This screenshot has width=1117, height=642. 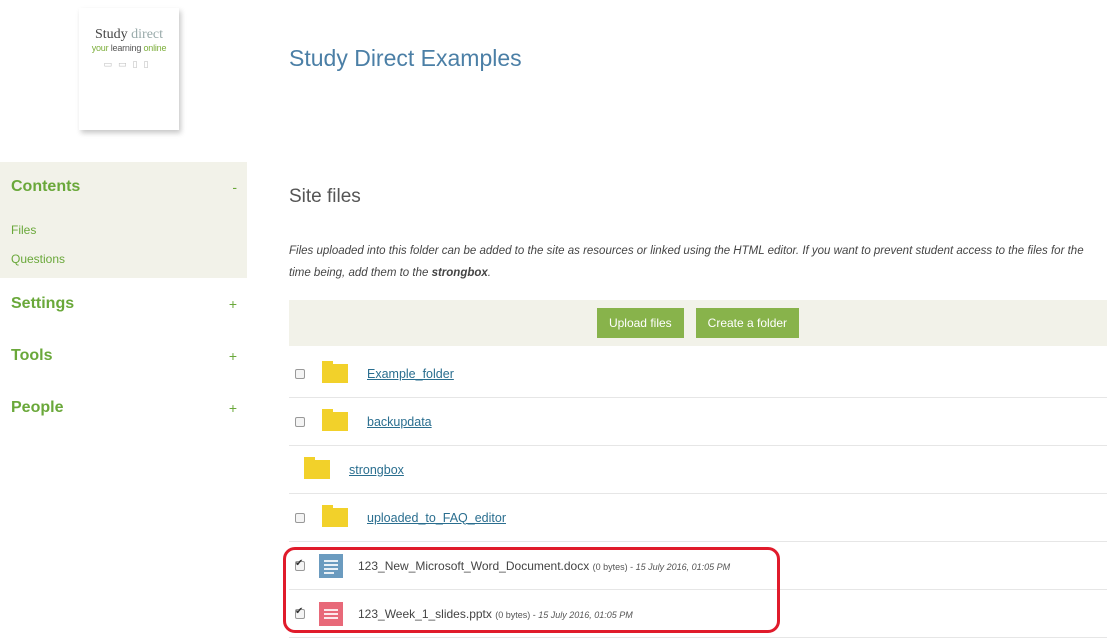 I want to click on folder-row: backupdata, so click(x=698, y=422).